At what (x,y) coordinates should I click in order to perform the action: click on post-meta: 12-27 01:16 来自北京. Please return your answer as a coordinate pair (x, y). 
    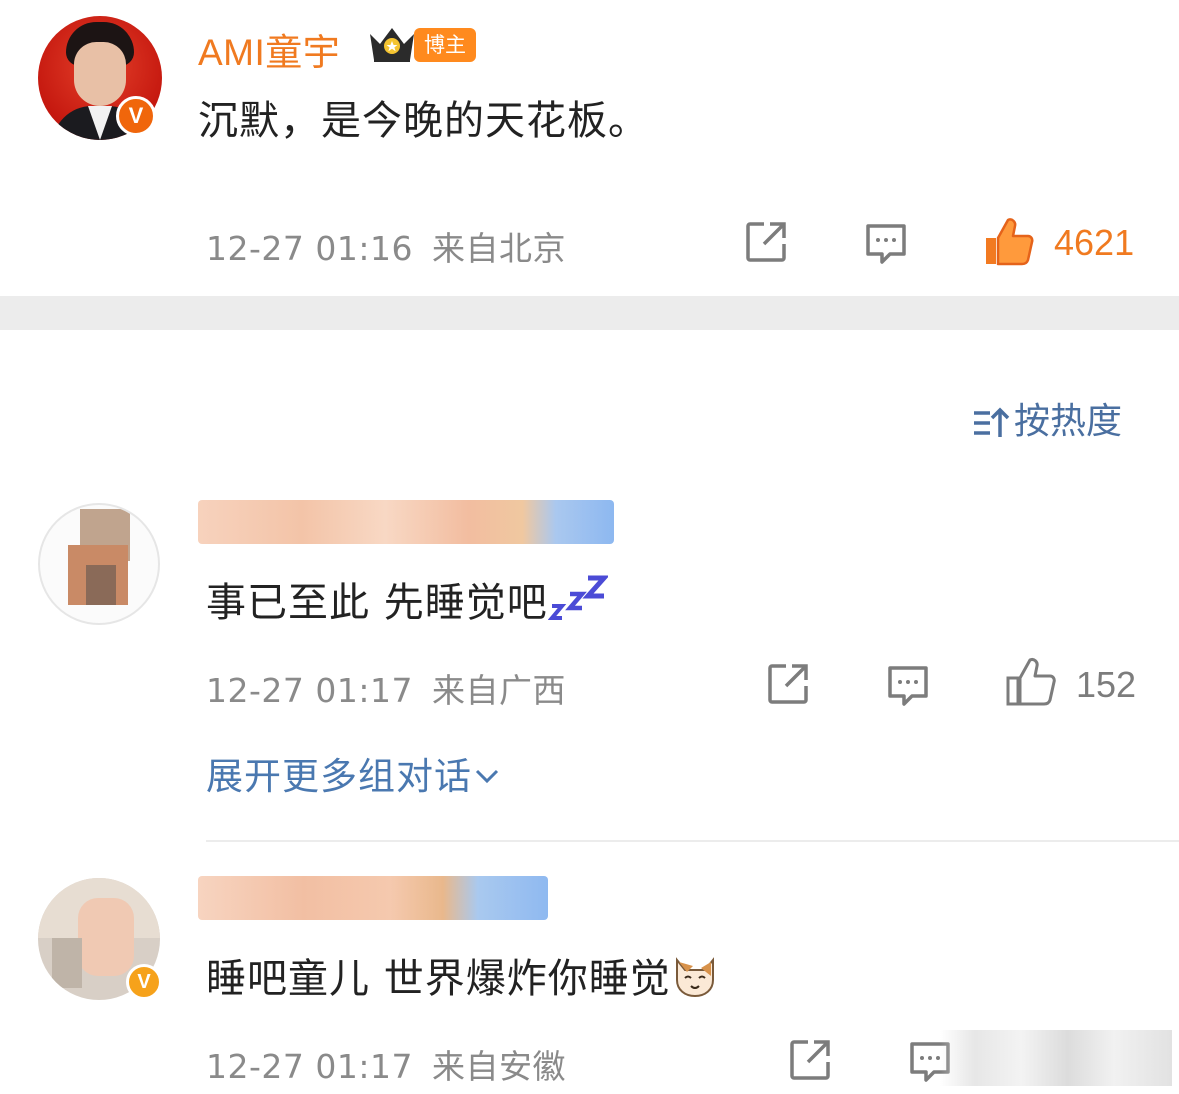
    Looking at the image, I should click on (386, 246).